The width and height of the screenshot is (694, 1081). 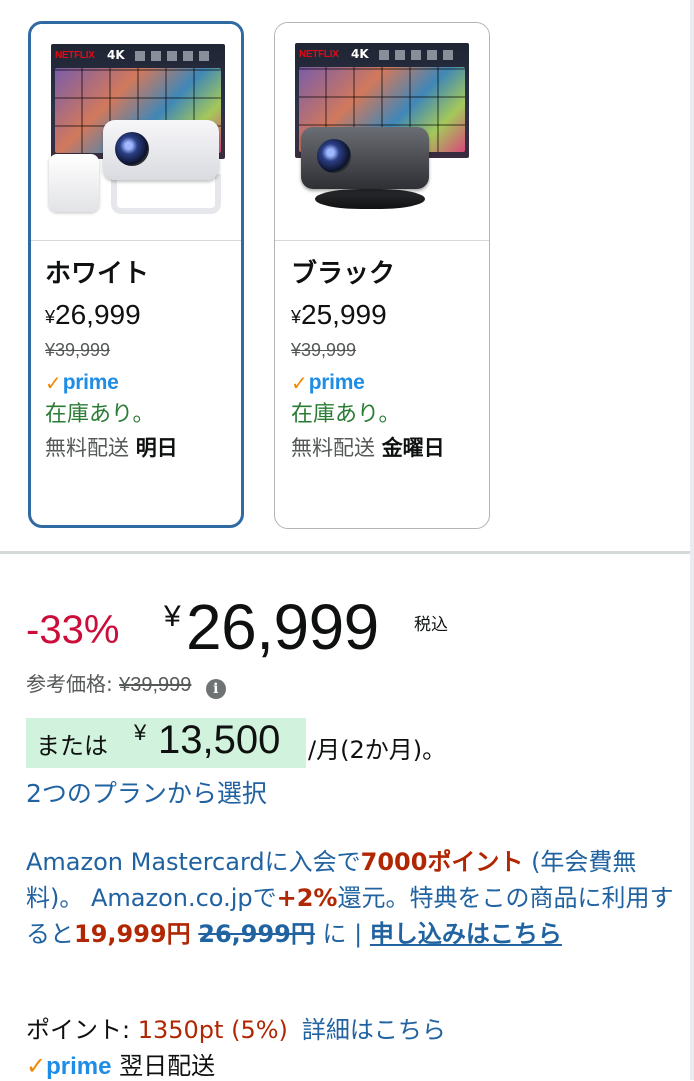 What do you see at coordinates (79, 1066) in the screenshot?
I see `prime-label: prime` at bounding box center [79, 1066].